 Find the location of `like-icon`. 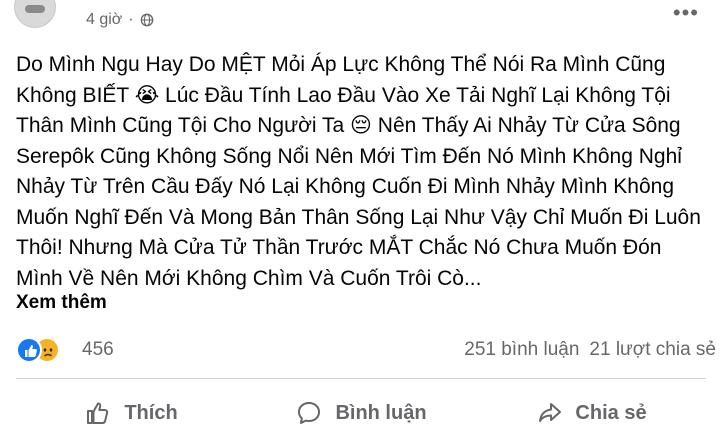

like-icon is located at coordinates (29, 350).